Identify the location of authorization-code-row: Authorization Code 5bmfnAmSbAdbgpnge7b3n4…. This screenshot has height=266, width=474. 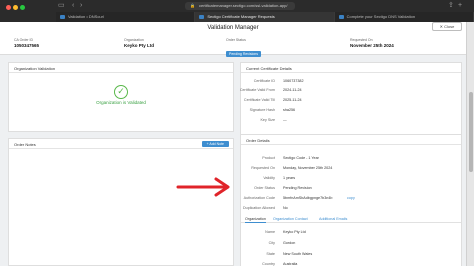
(351, 199).